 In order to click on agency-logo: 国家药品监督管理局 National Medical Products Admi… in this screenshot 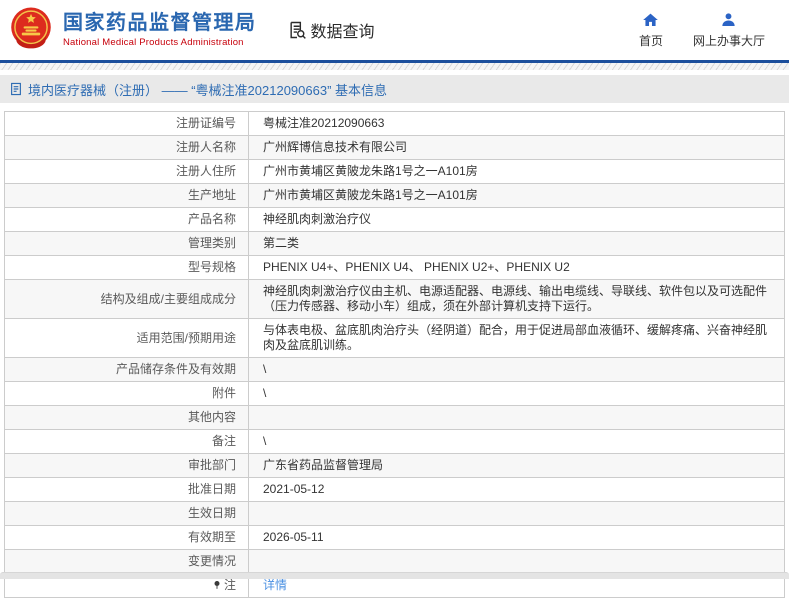, I will do `click(132, 30)`.